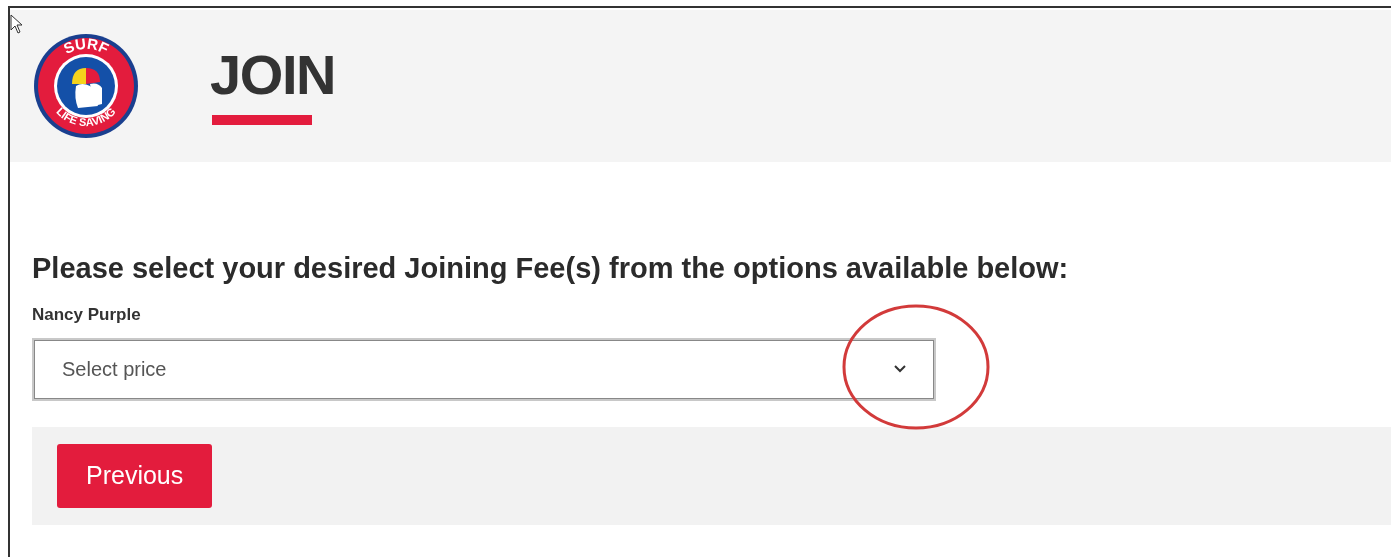 Image resolution: width=1391 pixels, height=557 pixels. What do you see at coordinates (135, 475) in the screenshot?
I see `previous-button: Previous` at bounding box center [135, 475].